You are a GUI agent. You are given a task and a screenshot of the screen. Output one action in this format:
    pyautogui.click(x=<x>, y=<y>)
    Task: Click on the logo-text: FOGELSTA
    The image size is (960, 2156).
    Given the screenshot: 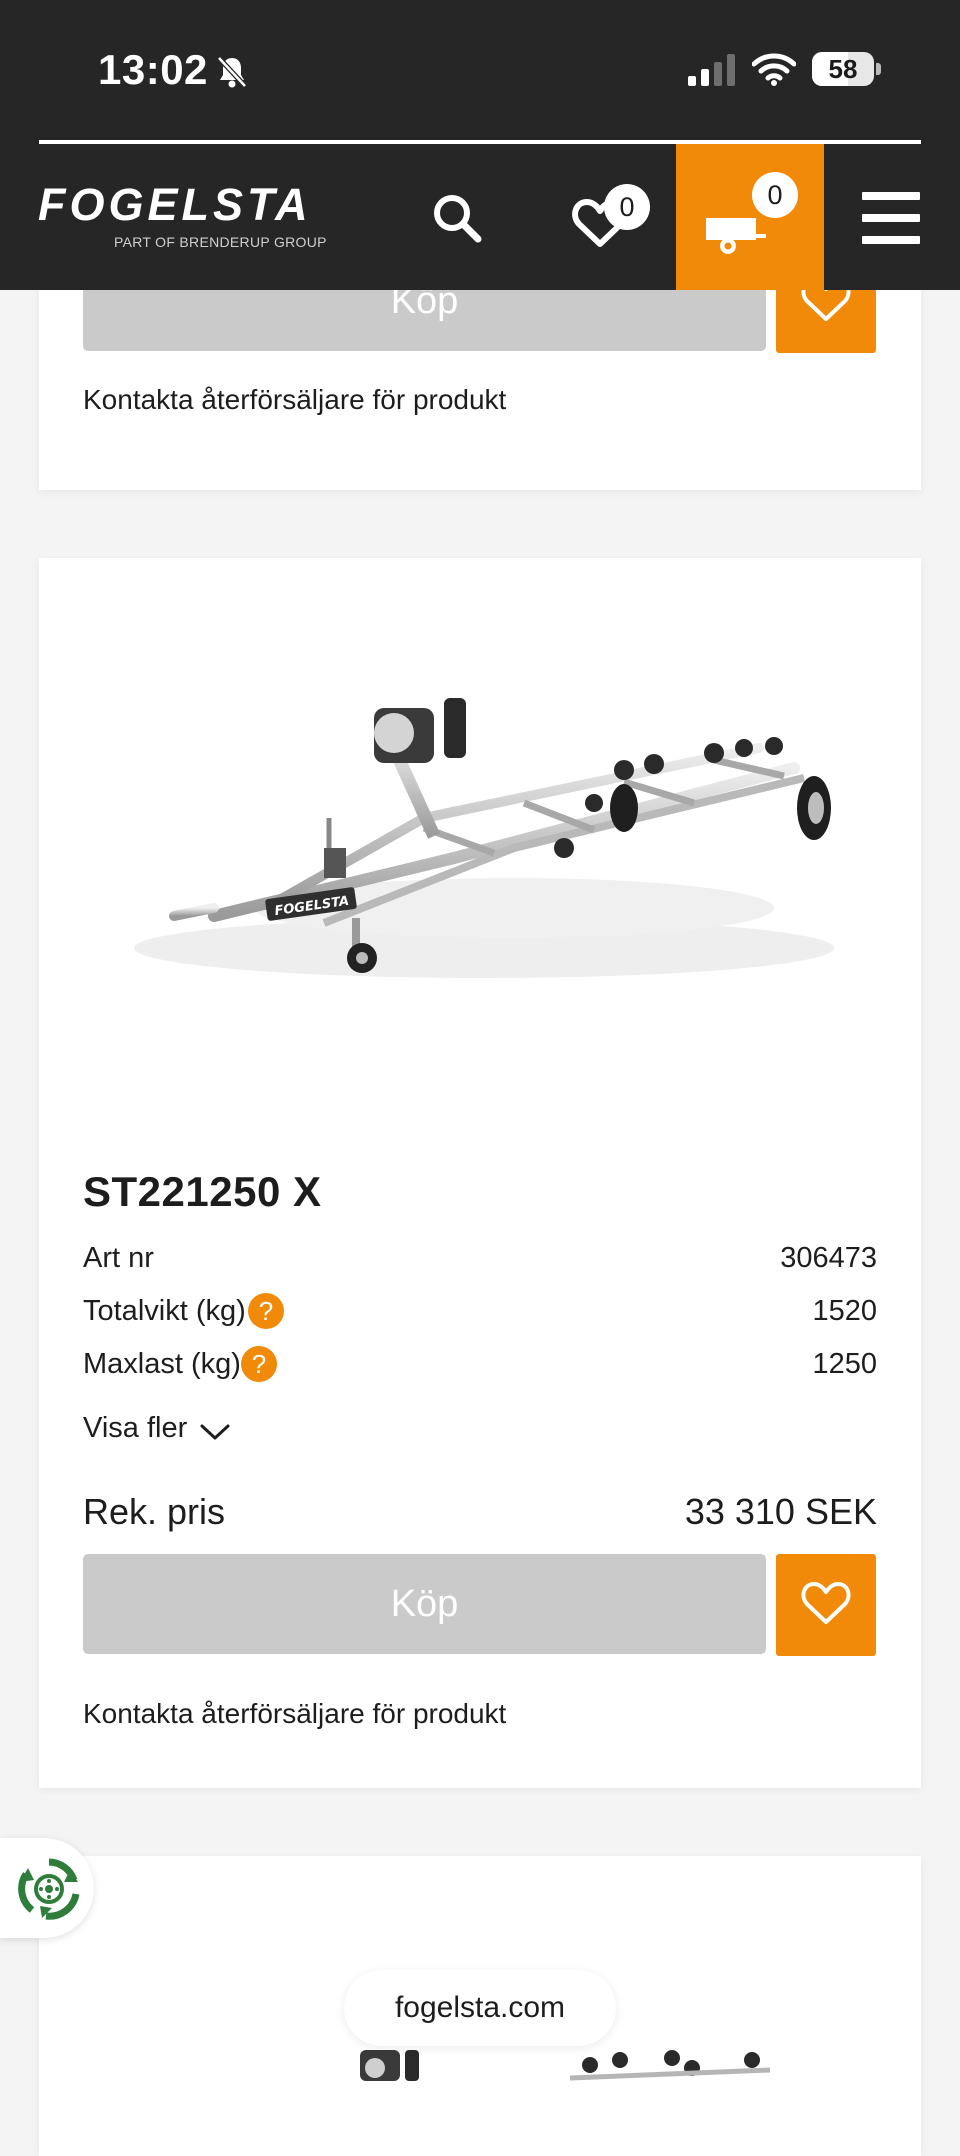 What is the action you would take?
    pyautogui.click(x=175, y=204)
    